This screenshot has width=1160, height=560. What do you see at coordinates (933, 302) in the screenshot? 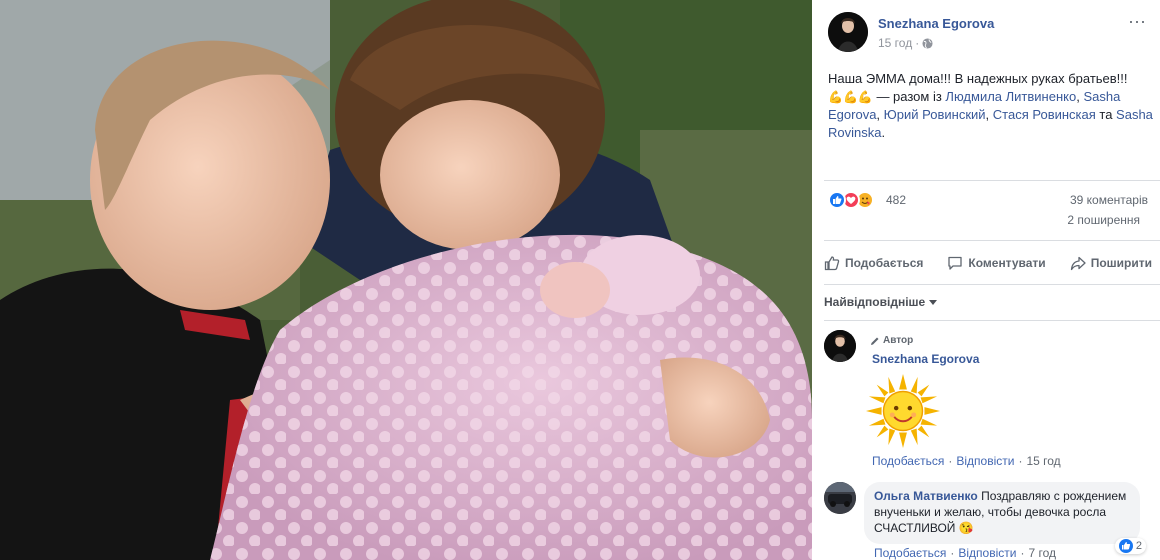
I see `chevron-down-icon` at bounding box center [933, 302].